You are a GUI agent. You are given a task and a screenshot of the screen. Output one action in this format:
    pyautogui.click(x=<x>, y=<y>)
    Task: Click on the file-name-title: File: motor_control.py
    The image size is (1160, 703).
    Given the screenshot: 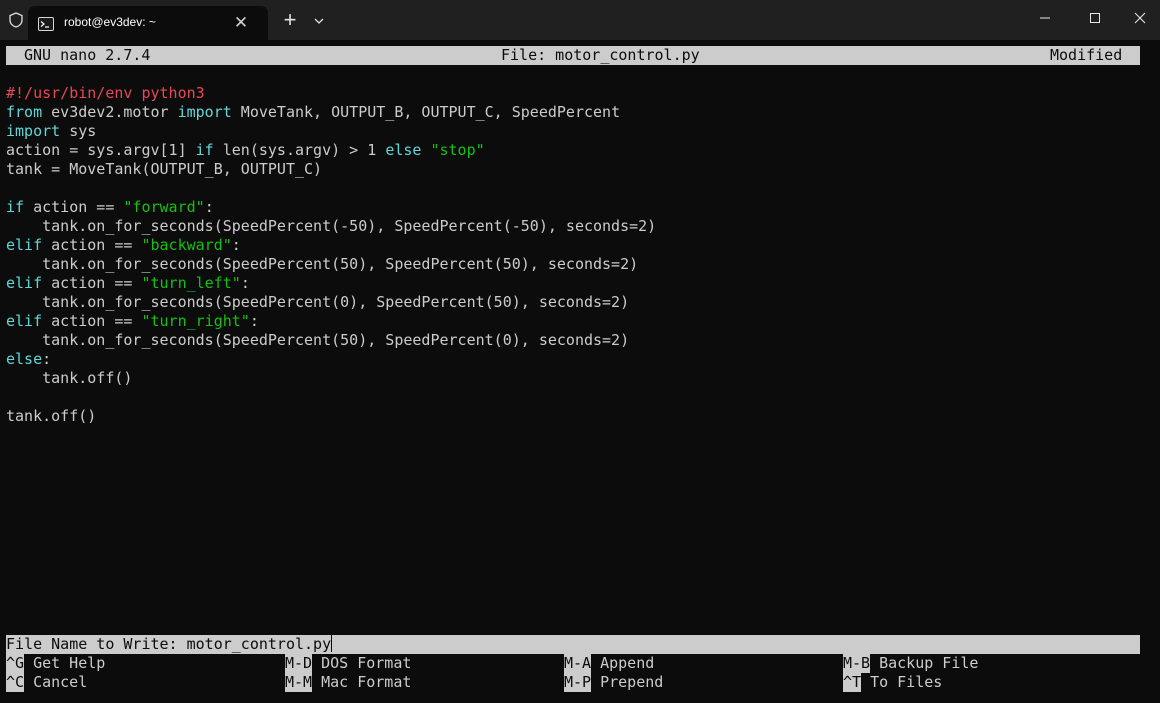 What is the action you would take?
    pyautogui.click(x=600, y=55)
    